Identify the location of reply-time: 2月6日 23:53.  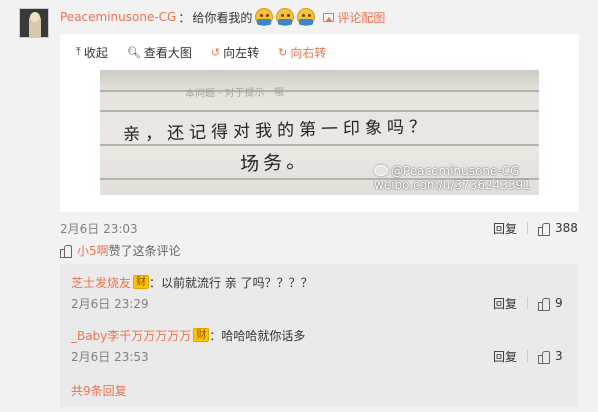
(110, 356).